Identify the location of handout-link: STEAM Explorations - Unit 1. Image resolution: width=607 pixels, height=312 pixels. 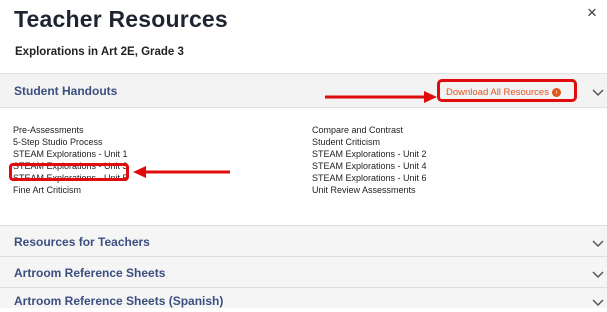
(70, 154).